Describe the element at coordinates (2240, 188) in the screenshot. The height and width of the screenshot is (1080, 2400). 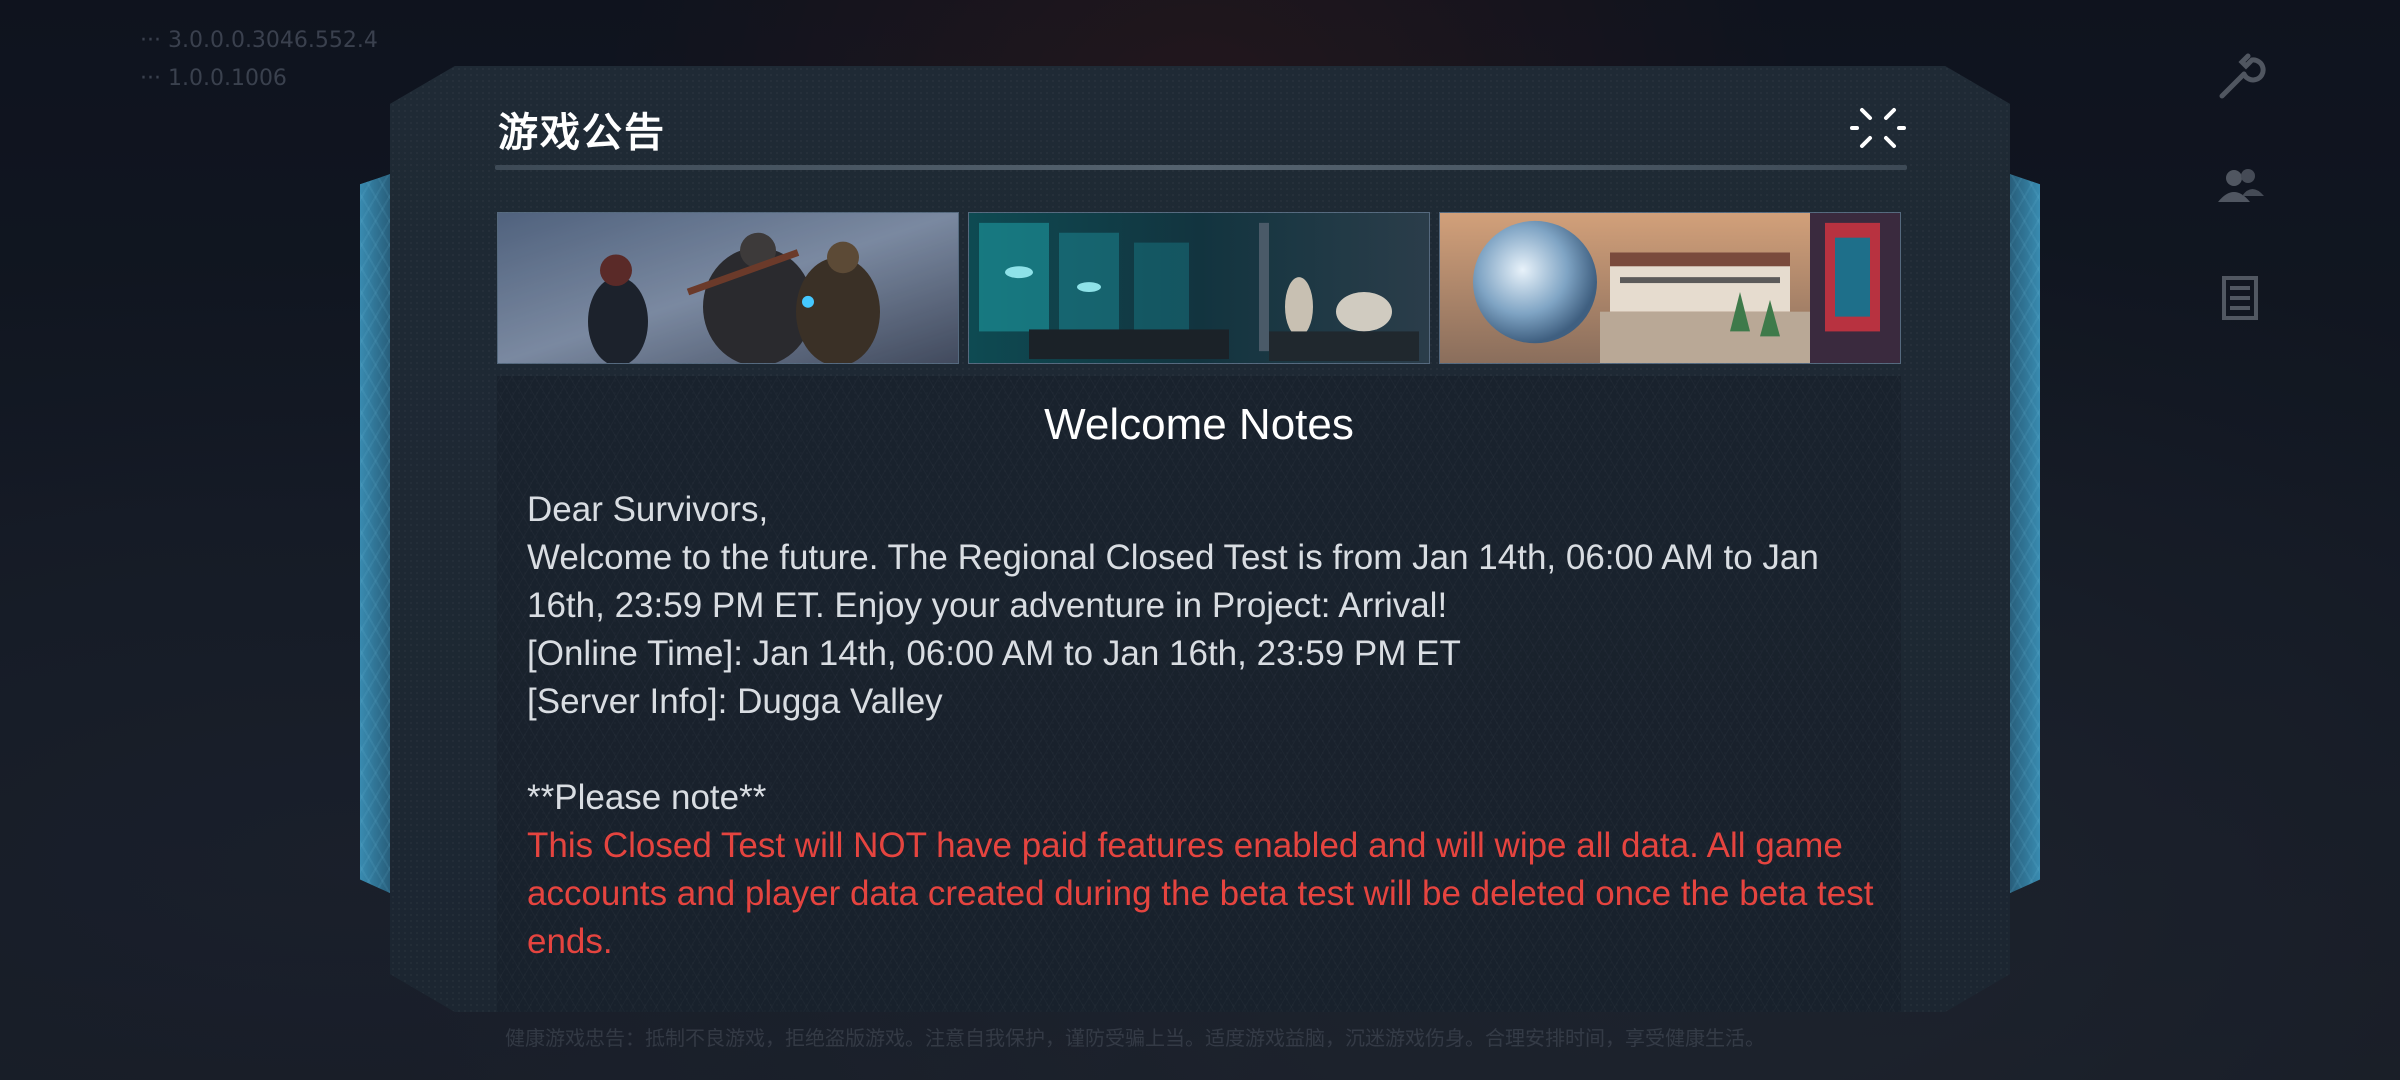
I see `friends-icon` at that location.